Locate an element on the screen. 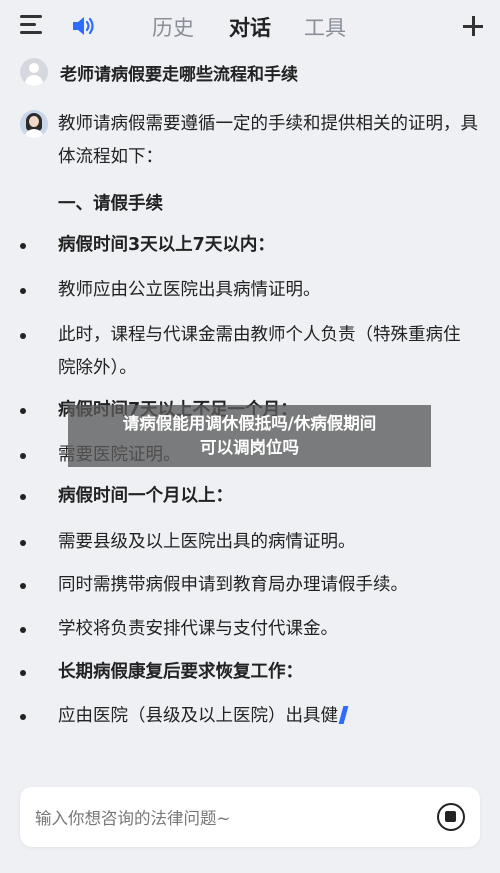 This screenshot has height=873, width=500. chat-input-bar is located at coordinates (250, 817).